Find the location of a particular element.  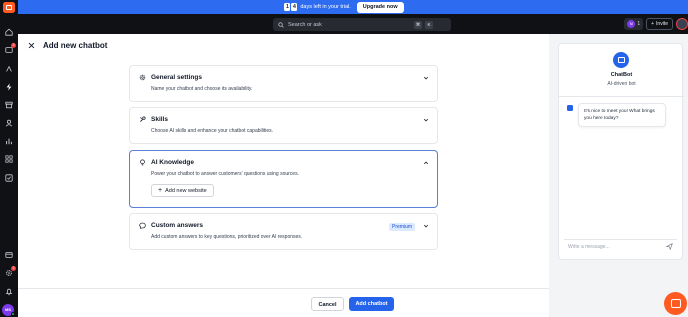

cancel-button: Cancel is located at coordinates (327, 304).